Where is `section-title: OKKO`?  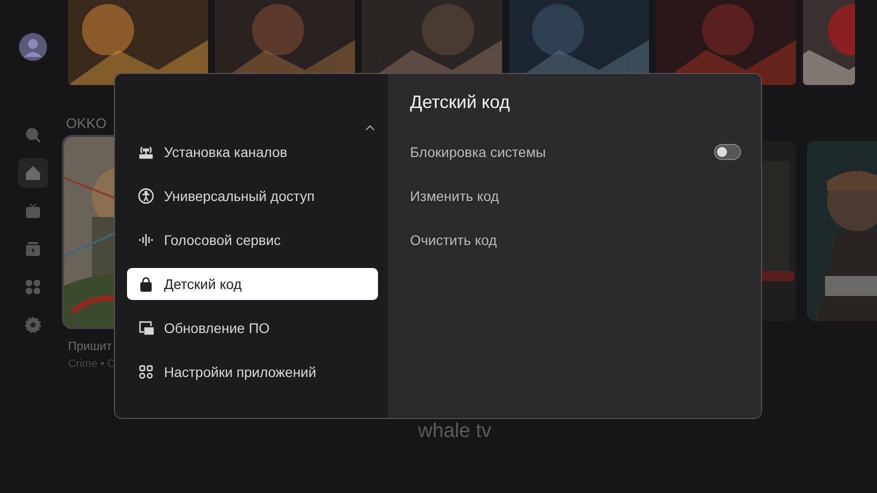
section-title: OKKO is located at coordinates (86, 123).